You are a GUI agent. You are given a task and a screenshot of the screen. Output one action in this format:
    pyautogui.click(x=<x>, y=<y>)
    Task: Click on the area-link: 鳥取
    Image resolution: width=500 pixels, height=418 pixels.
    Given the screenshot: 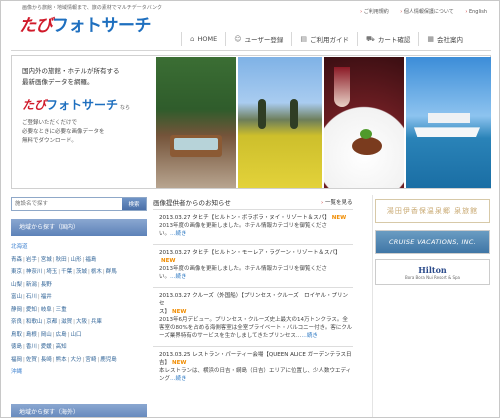 What is the action you would take?
    pyautogui.click(x=16, y=335)
    